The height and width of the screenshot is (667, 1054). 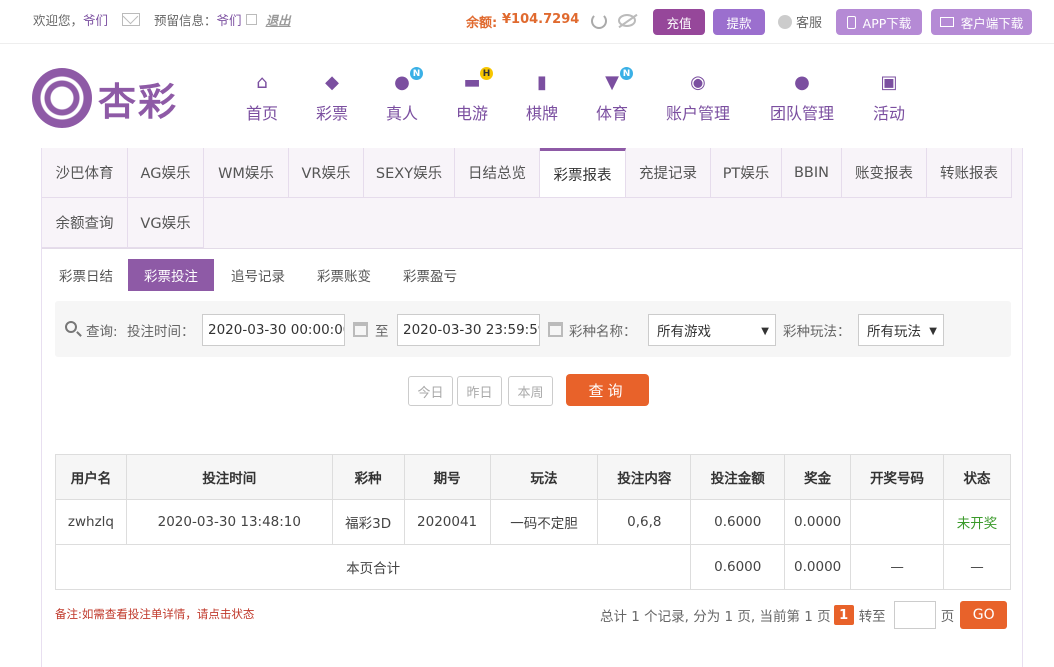 What do you see at coordinates (947, 617) in the screenshot?
I see `page-label: 页` at bounding box center [947, 617].